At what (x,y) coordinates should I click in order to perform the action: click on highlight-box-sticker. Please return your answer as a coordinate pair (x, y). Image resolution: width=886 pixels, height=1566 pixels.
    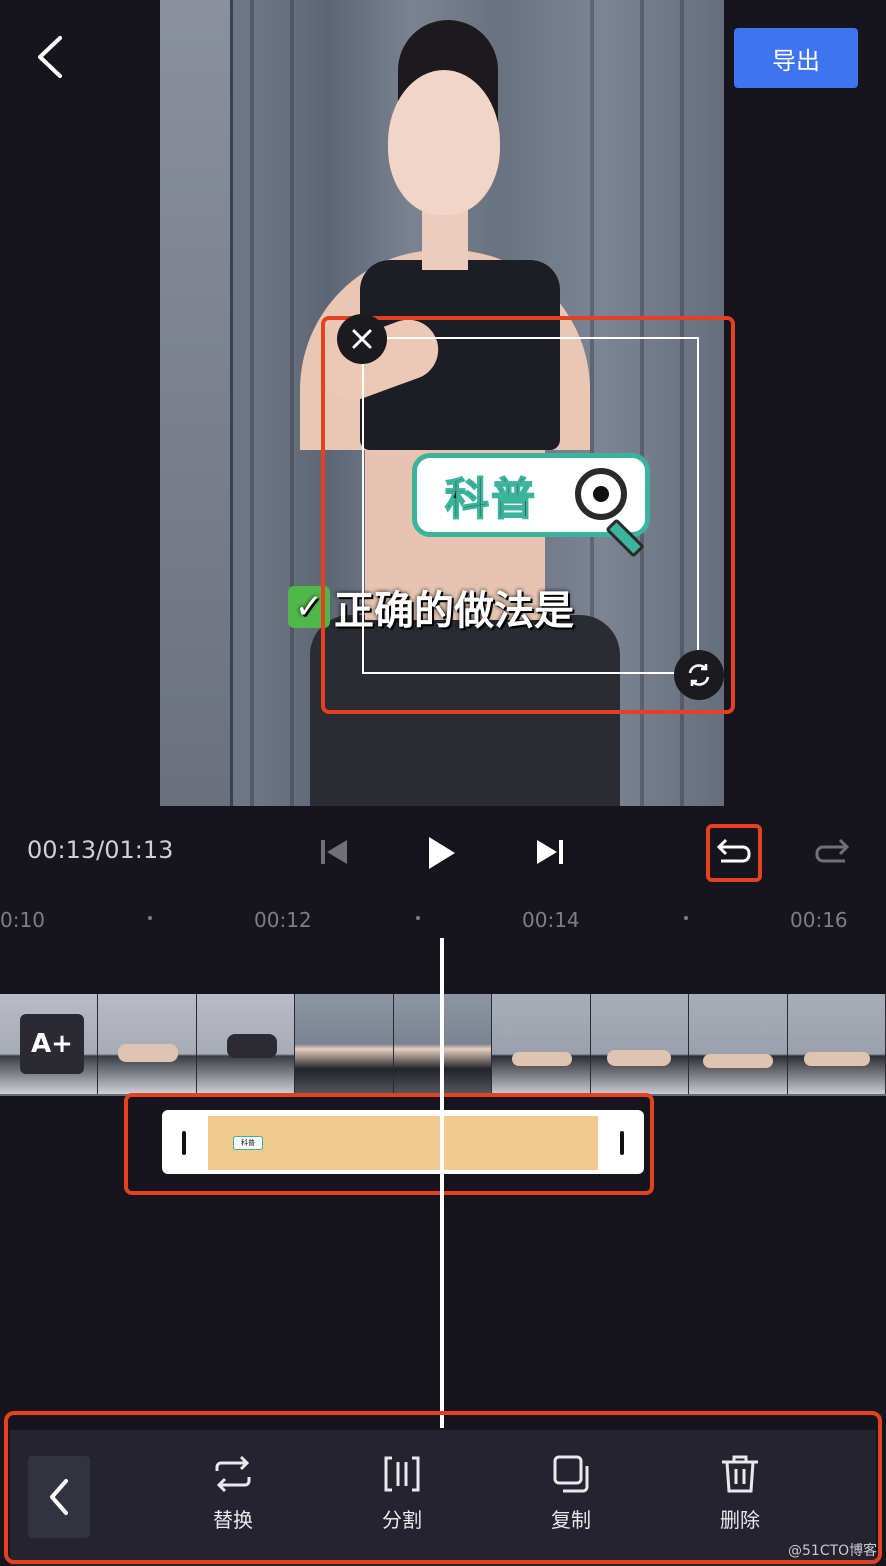
    Looking at the image, I should click on (528, 515).